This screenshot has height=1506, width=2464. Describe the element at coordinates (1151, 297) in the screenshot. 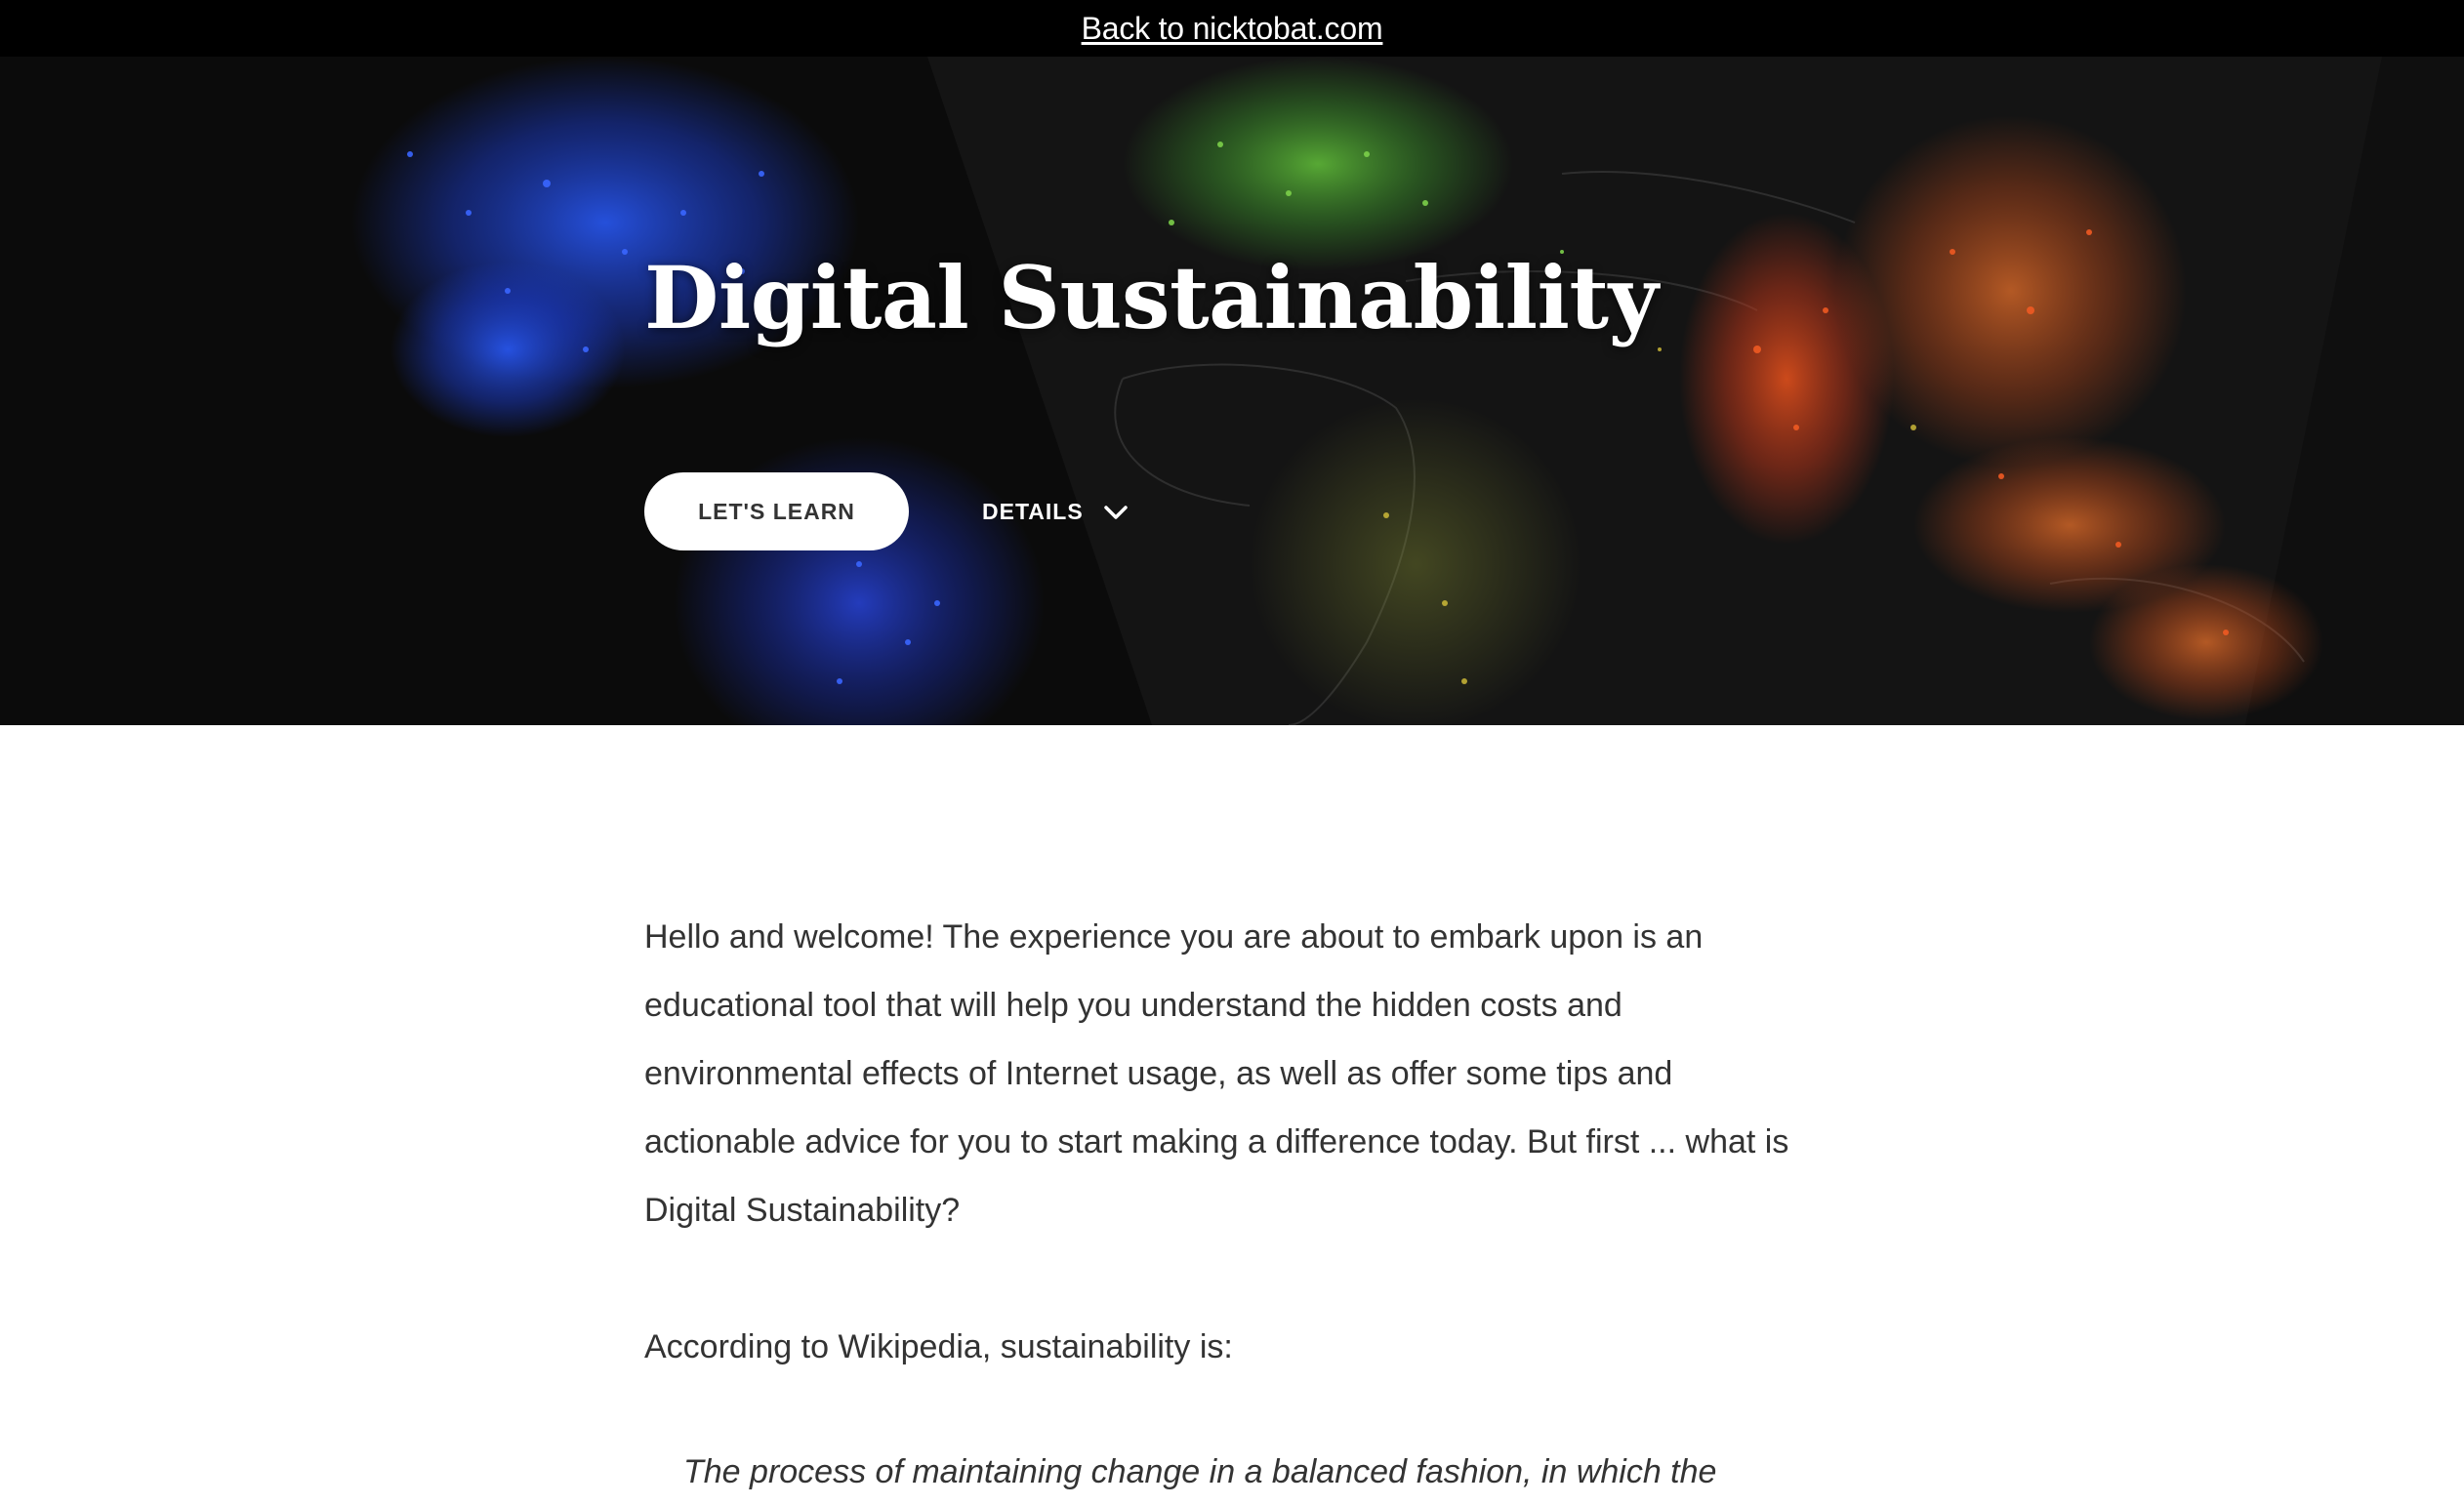

I see `page-title: Digital Sustainability` at that location.